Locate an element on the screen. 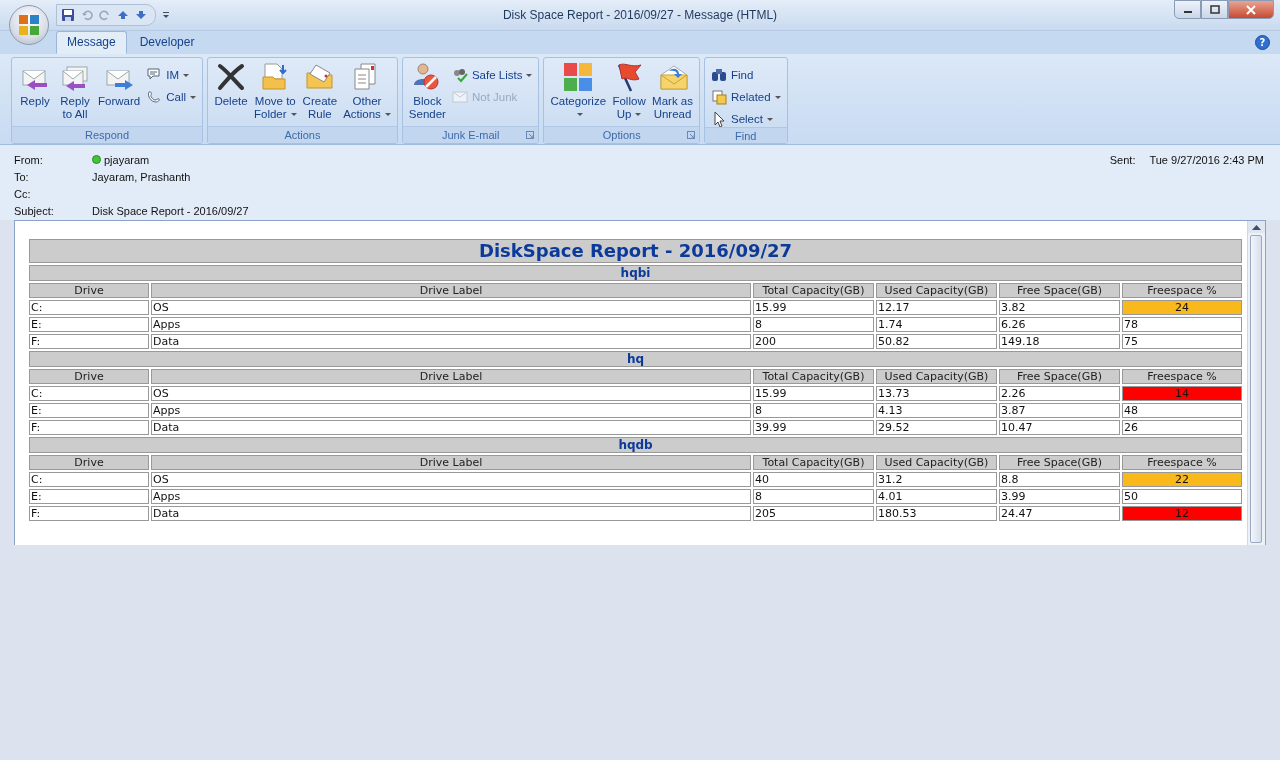 The image size is (1280, 760). field-label: Sent: is located at coordinates (1122, 159).